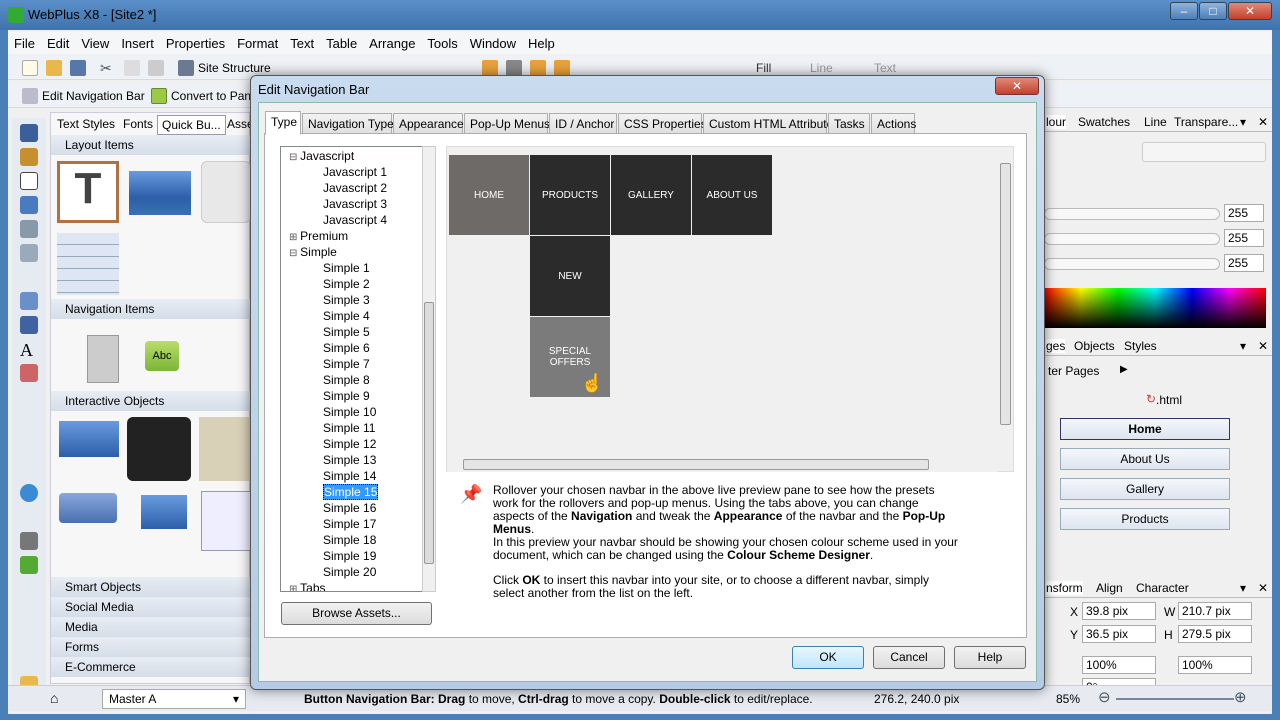  What do you see at coordinates (54, 68) in the screenshot?
I see `open-icon` at bounding box center [54, 68].